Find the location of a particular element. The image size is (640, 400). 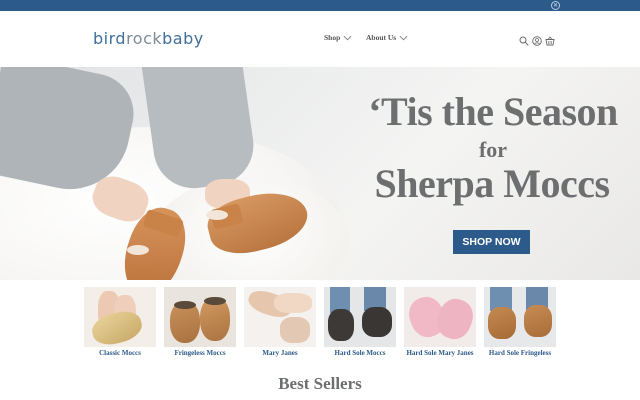

category-mary-janes: Mary Janes is located at coordinates (280, 322).